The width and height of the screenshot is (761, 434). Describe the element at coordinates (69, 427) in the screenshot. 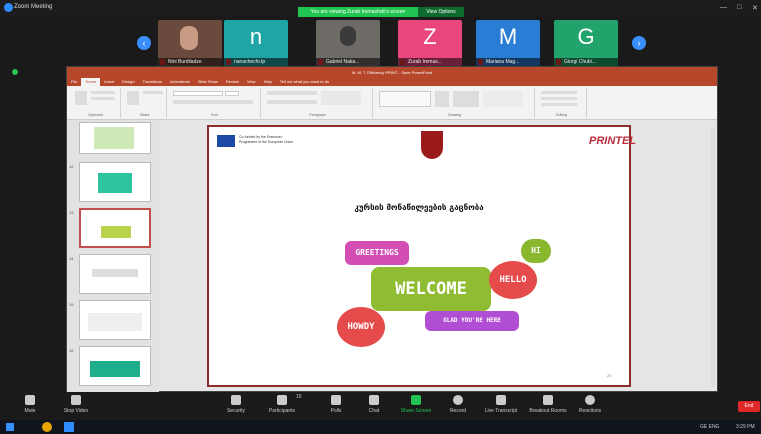

I see `zoom-taskbar-icon` at that location.